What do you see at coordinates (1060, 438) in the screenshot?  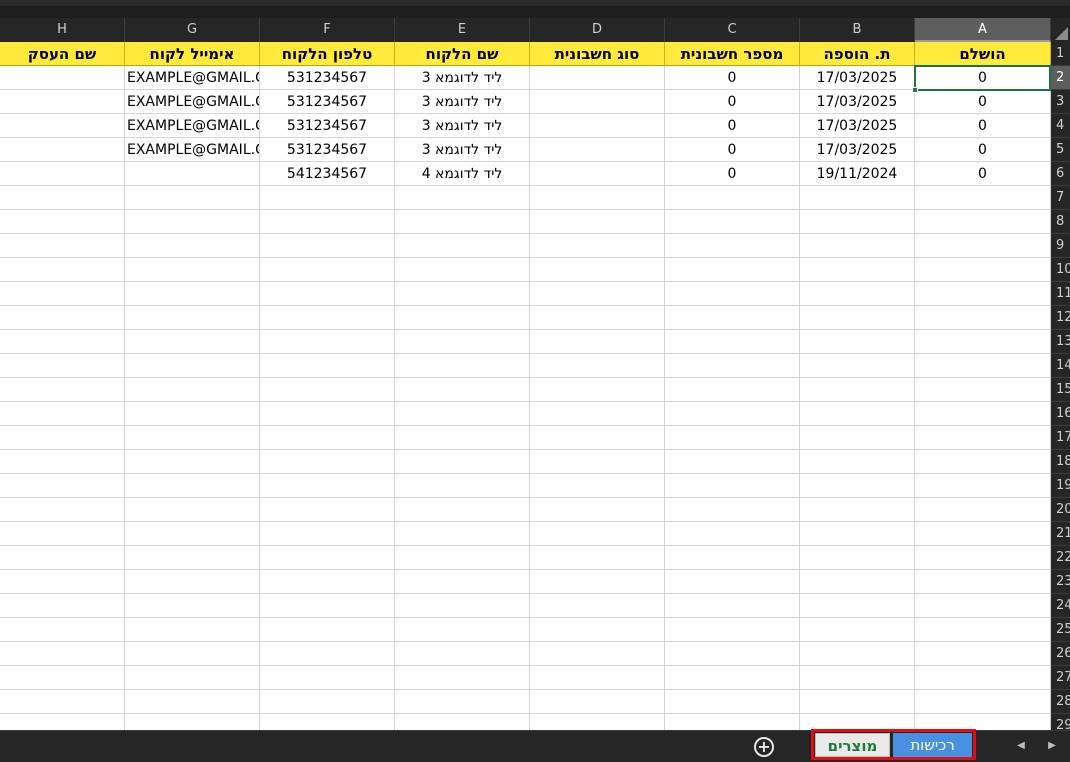 I see `row-header: 17` at bounding box center [1060, 438].